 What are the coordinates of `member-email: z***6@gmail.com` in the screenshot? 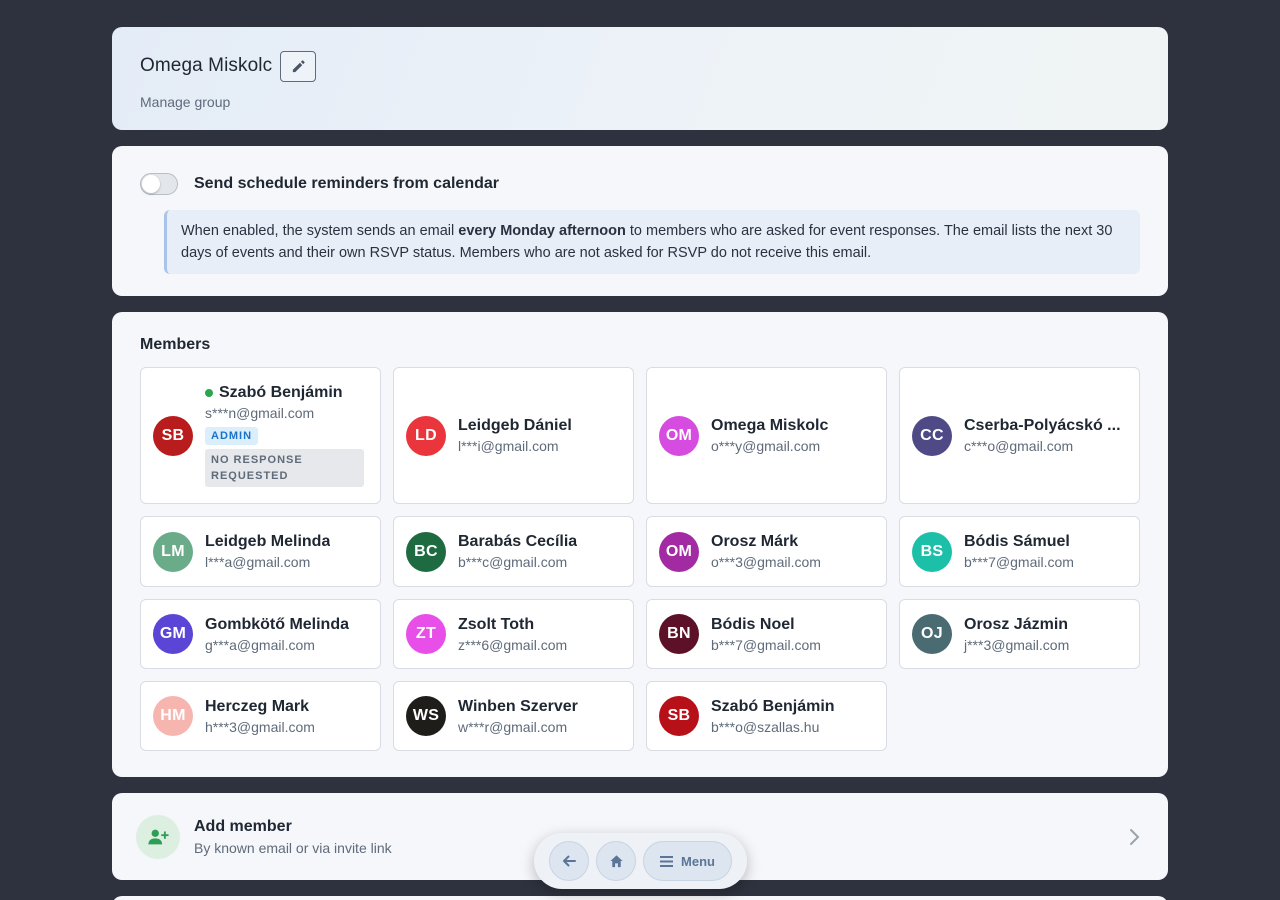 It's located at (513, 644).